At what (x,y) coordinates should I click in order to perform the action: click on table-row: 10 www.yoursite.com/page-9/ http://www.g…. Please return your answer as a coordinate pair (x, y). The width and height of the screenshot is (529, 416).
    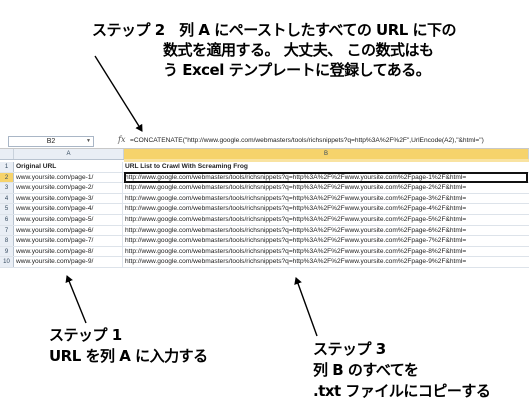
    Looking at the image, I should click on (264, 262).